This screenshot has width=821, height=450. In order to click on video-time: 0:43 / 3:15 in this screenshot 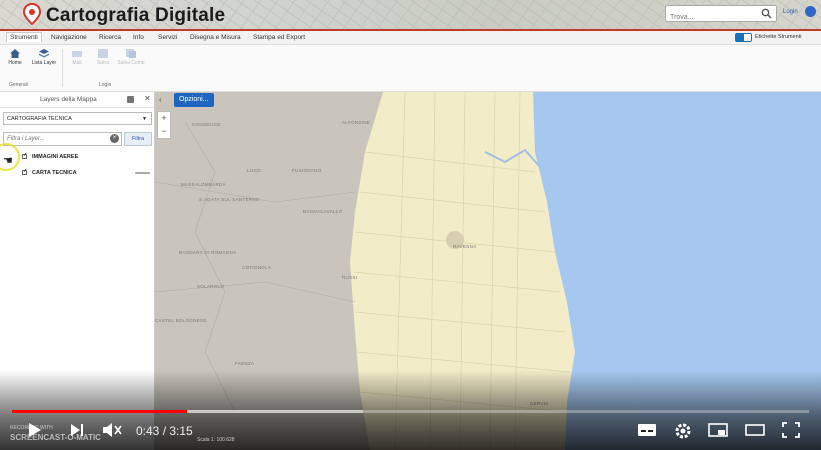, I will do `click(164, 431)`.